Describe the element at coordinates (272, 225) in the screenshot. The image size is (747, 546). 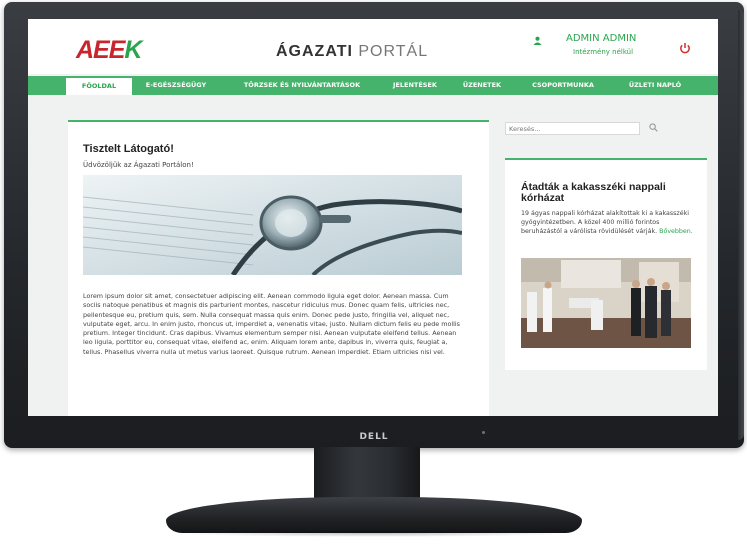
I see `stethoscope-image` at that location.